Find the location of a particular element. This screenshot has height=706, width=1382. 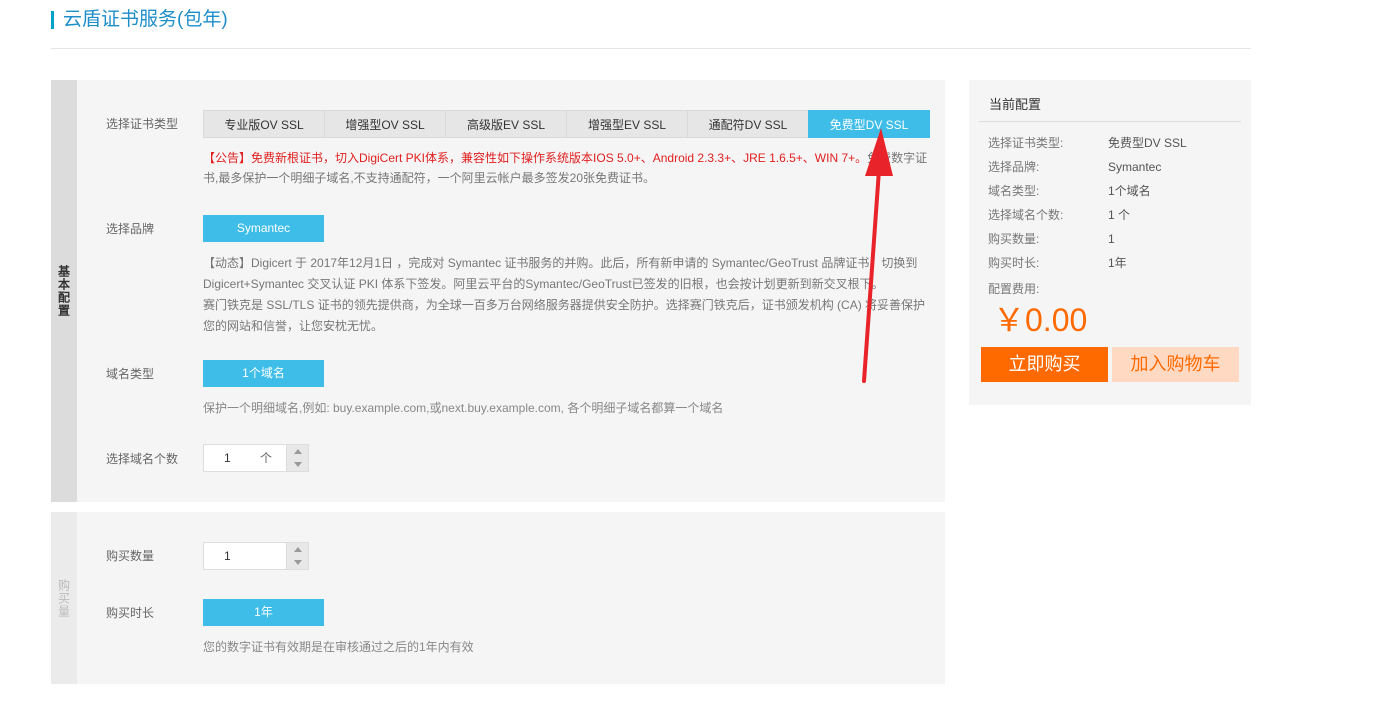

quantity-stepper is located at coordinates (256, 556).